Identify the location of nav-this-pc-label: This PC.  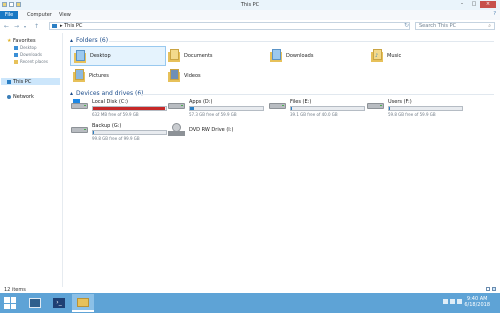
(22, 81).